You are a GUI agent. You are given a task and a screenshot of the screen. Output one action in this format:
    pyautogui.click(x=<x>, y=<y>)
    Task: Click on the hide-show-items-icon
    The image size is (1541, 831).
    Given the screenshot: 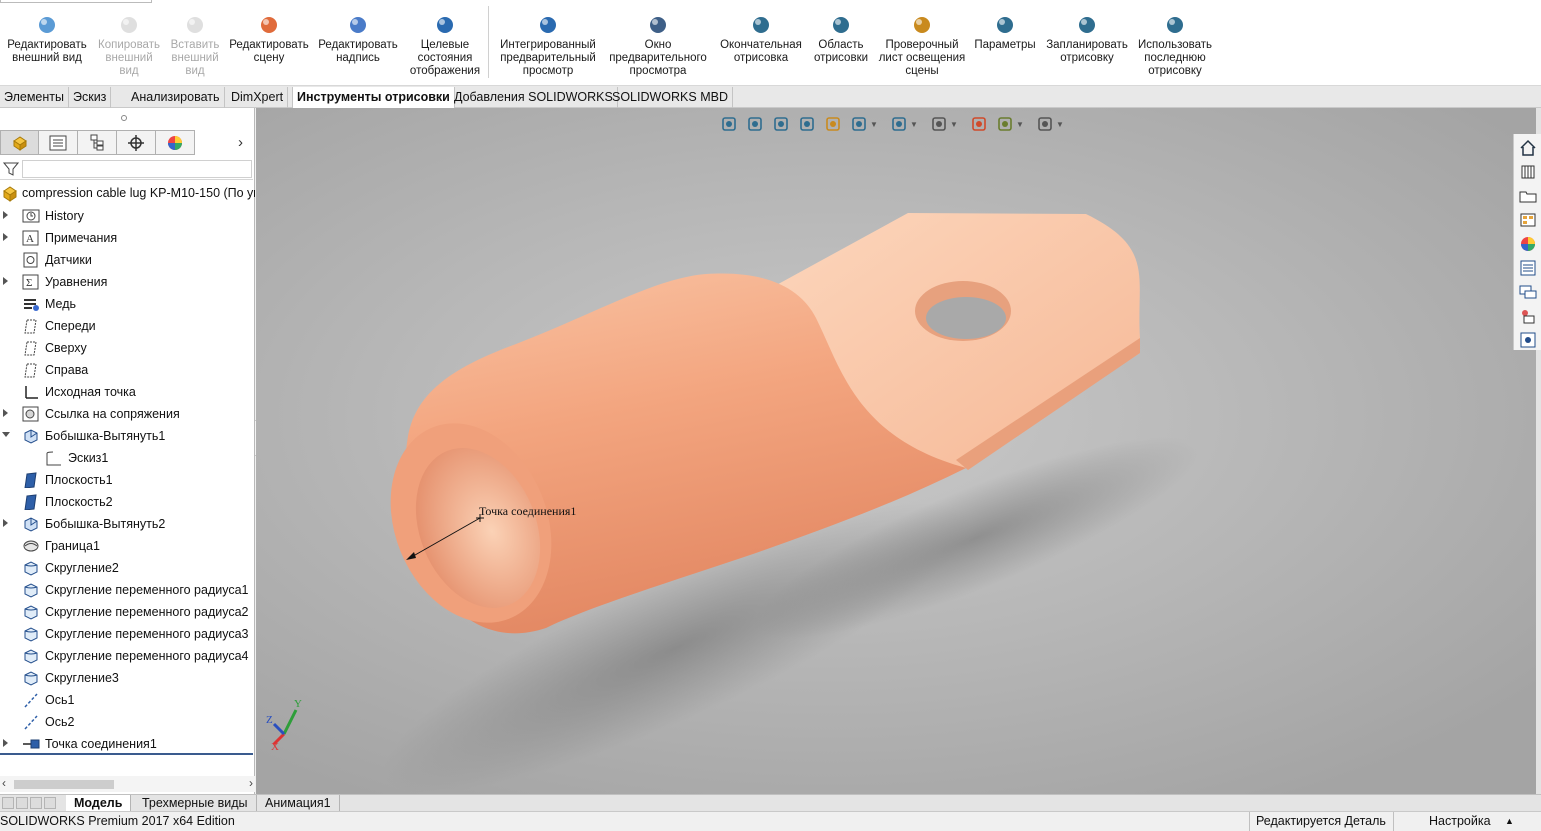 What is the action you would take?
    pyautogui.click(x=939, y=124)
    